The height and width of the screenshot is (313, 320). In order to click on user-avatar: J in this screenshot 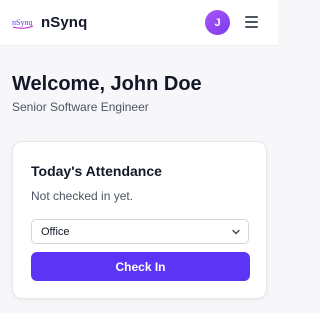, I will do `click(217, 22)`.